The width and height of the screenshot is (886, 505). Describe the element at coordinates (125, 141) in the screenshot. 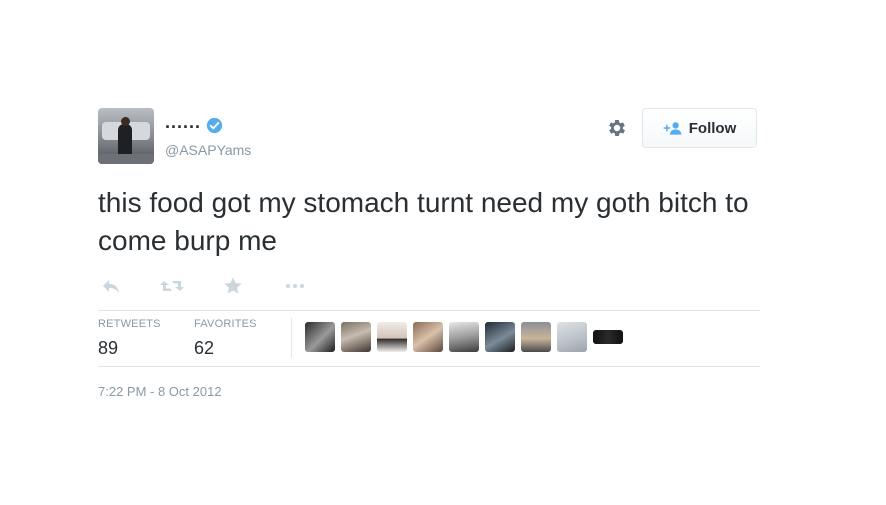

I see `avatar-person` at that location.